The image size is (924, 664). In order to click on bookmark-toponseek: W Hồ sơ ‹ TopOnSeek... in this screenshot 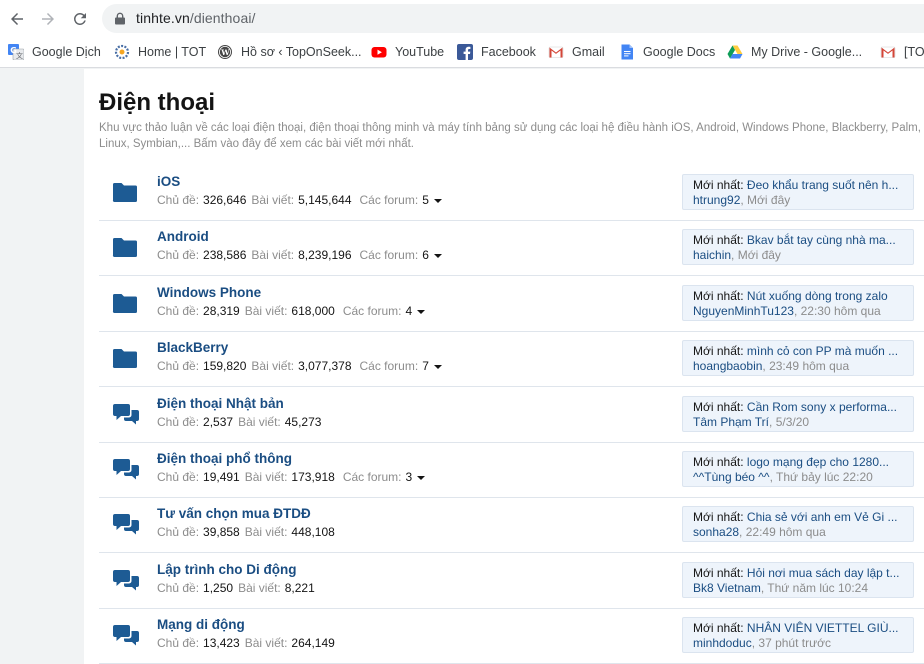, I will do `click(289, 52)`.